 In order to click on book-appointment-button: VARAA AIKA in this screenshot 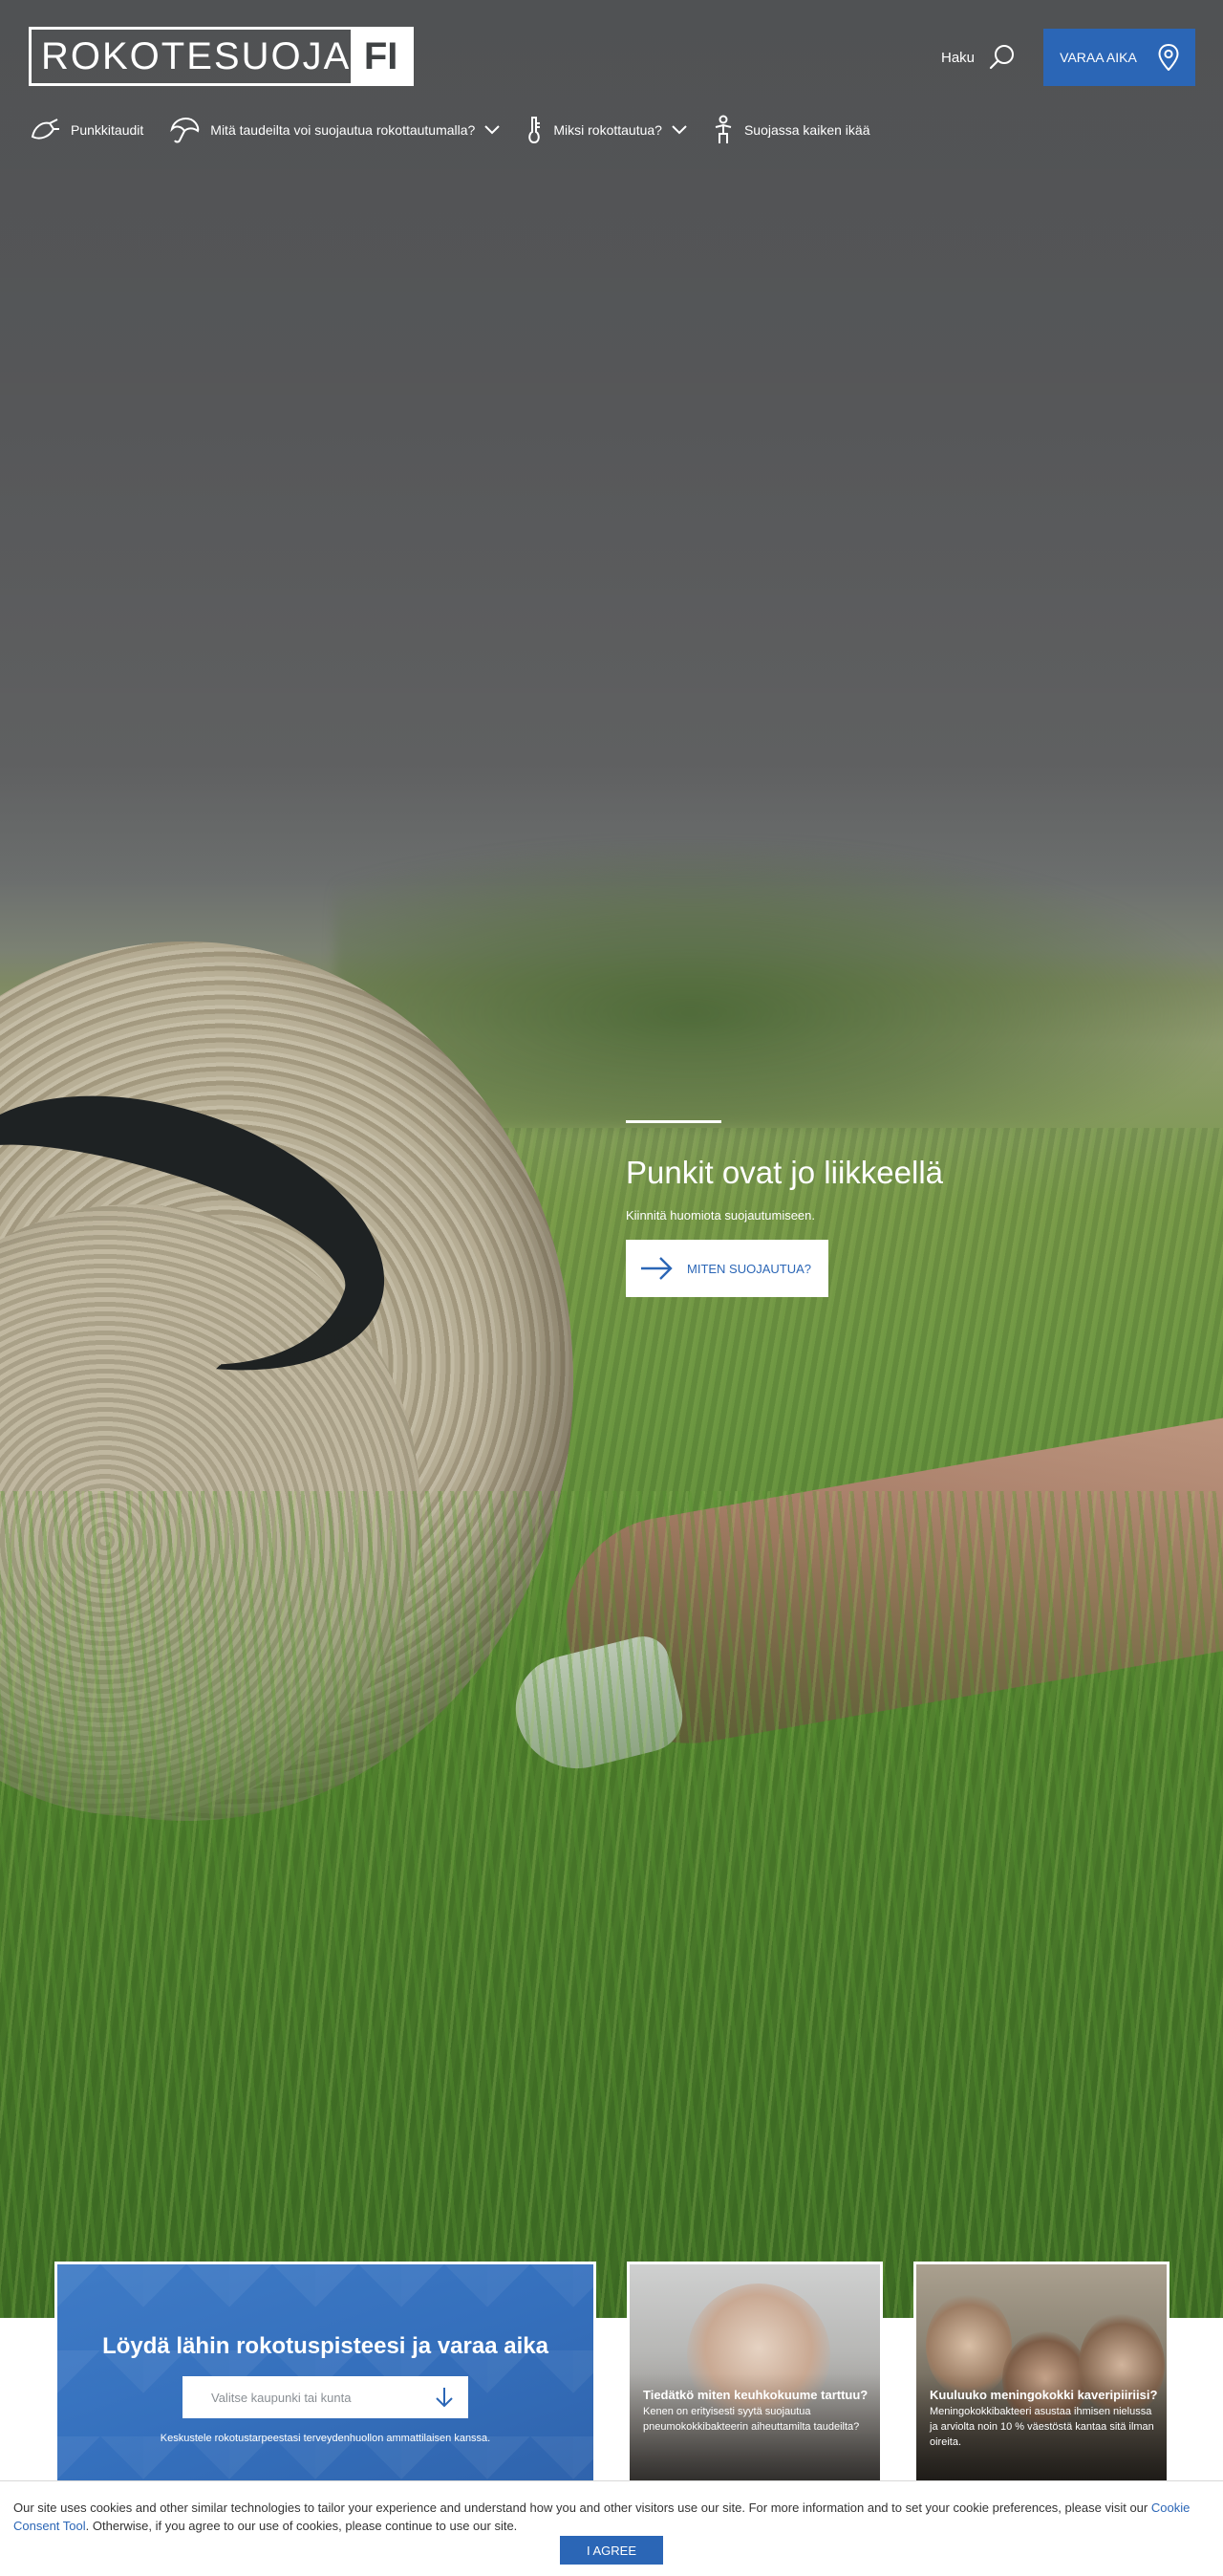, I will do `click(1119, 57)`.